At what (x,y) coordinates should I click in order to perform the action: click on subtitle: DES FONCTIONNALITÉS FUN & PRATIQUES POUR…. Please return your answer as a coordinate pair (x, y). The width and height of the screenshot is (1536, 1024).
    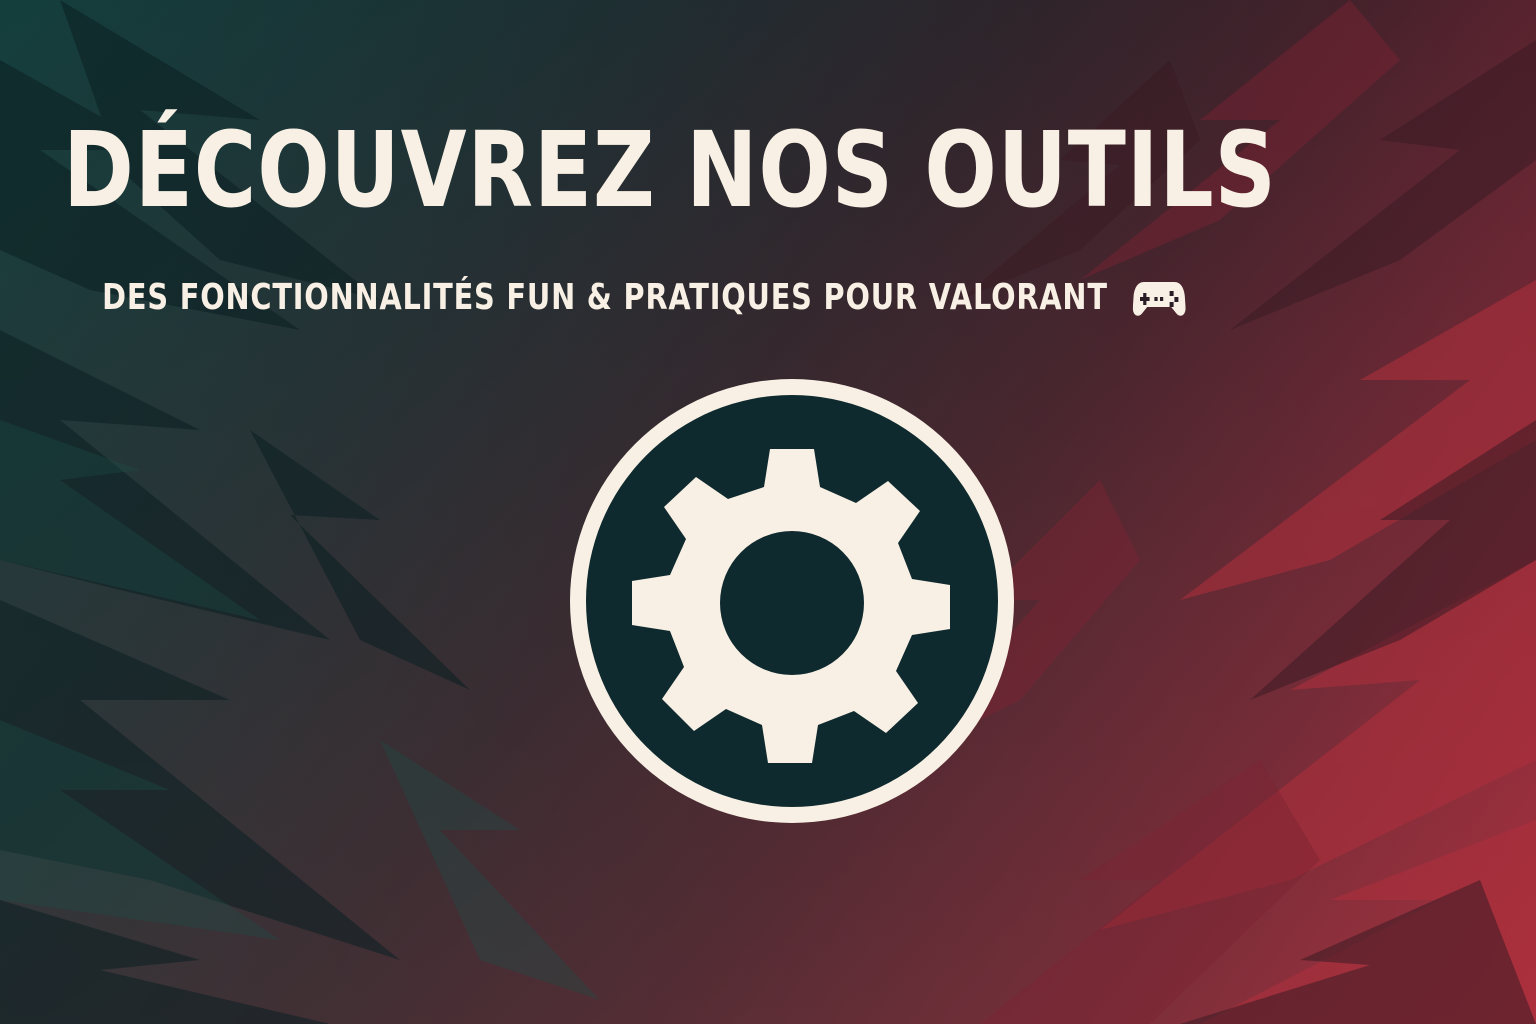
    Looking at the image, I should click on (644, 298).